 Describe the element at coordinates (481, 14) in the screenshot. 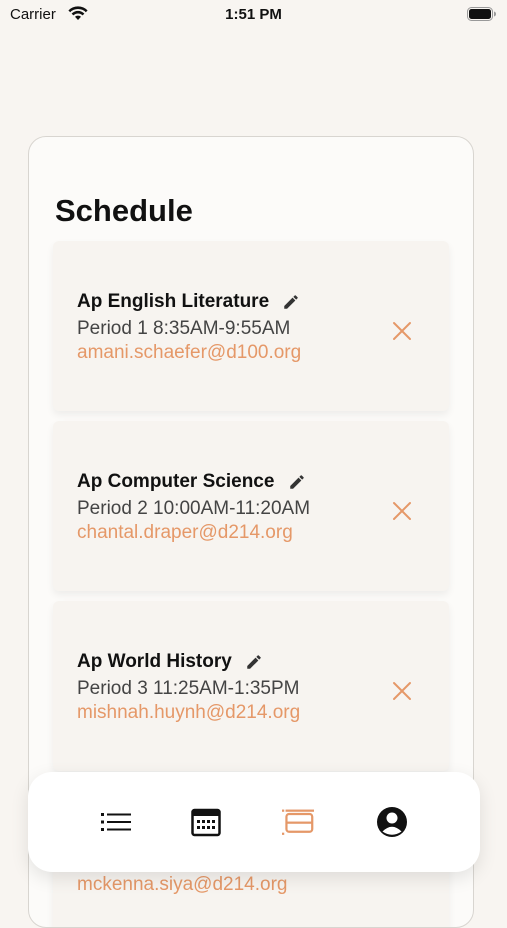

I see `battery-icon` at that location.